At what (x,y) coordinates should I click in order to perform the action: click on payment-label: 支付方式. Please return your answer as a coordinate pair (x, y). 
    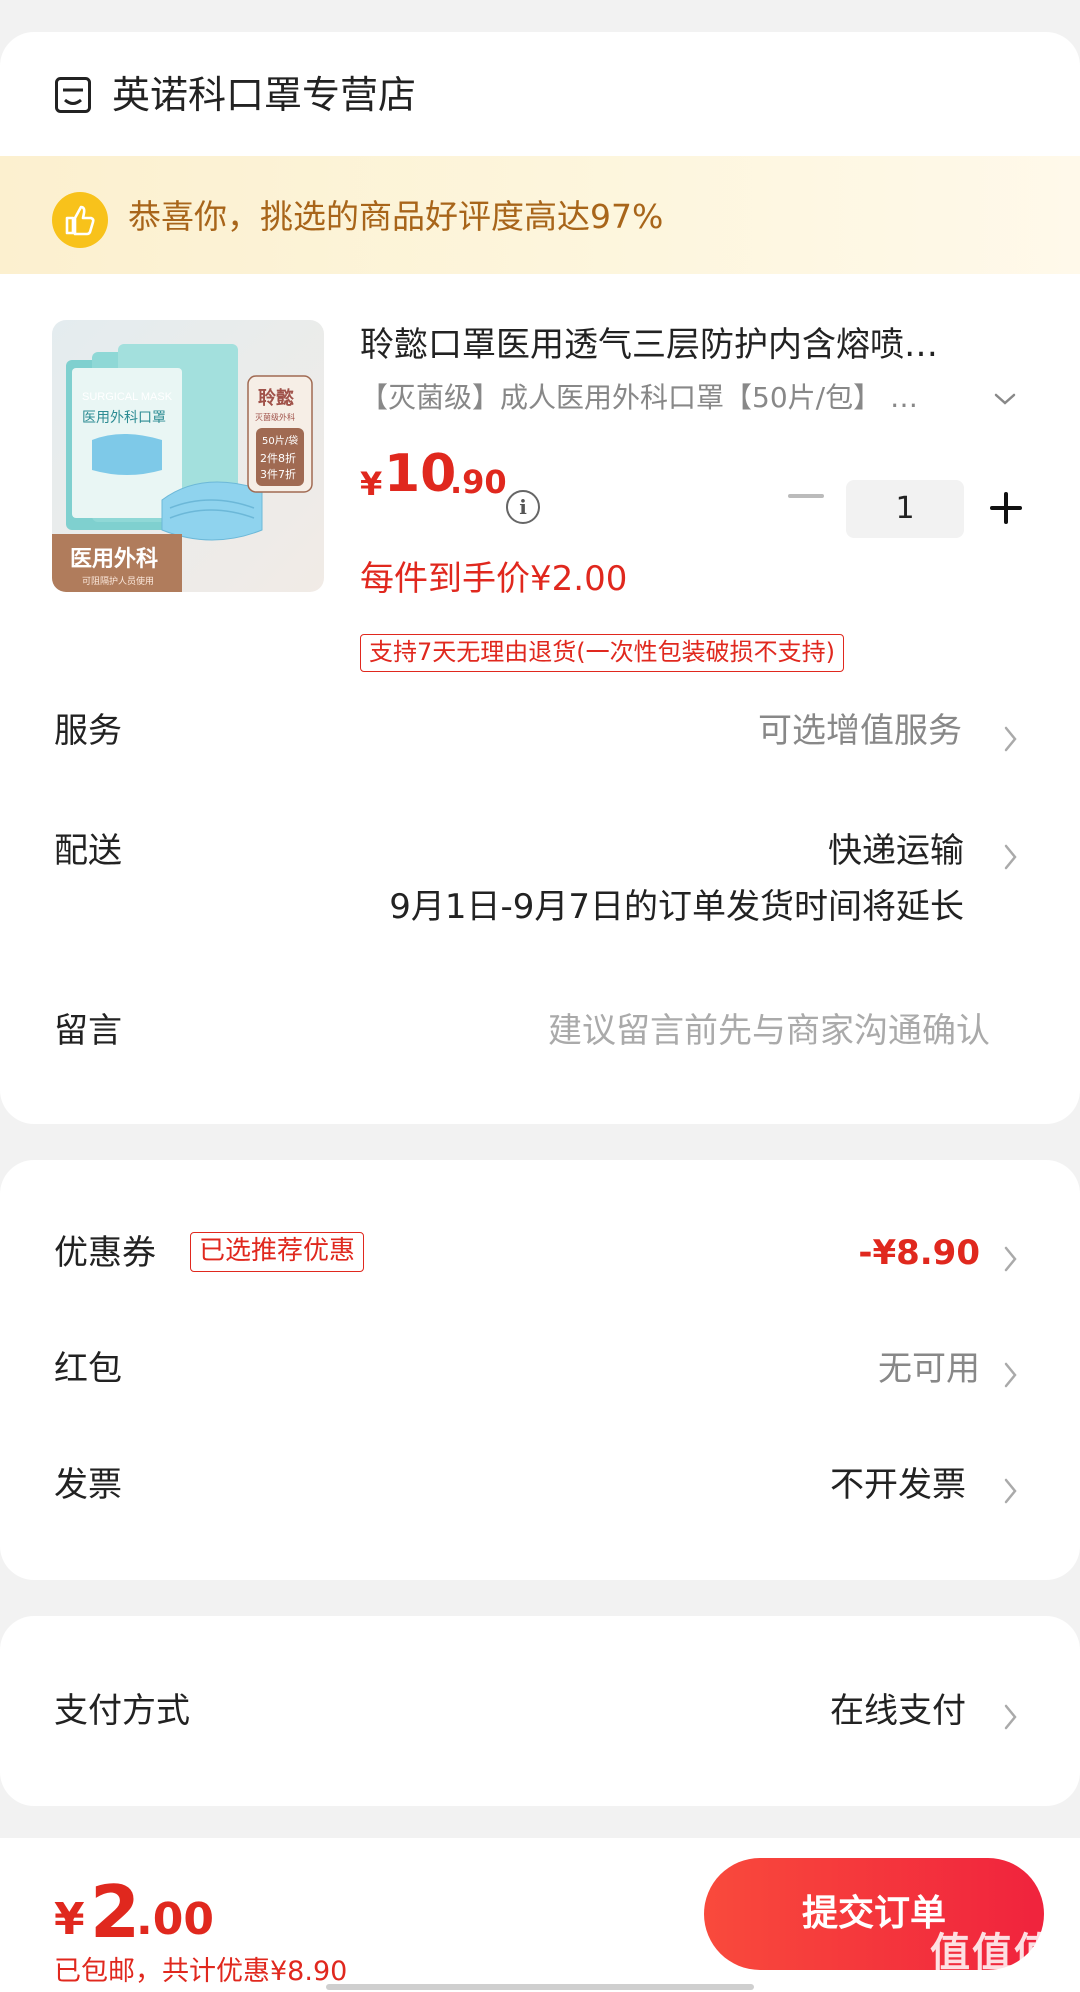
    Looking at the image, I should click on (122, 1711).